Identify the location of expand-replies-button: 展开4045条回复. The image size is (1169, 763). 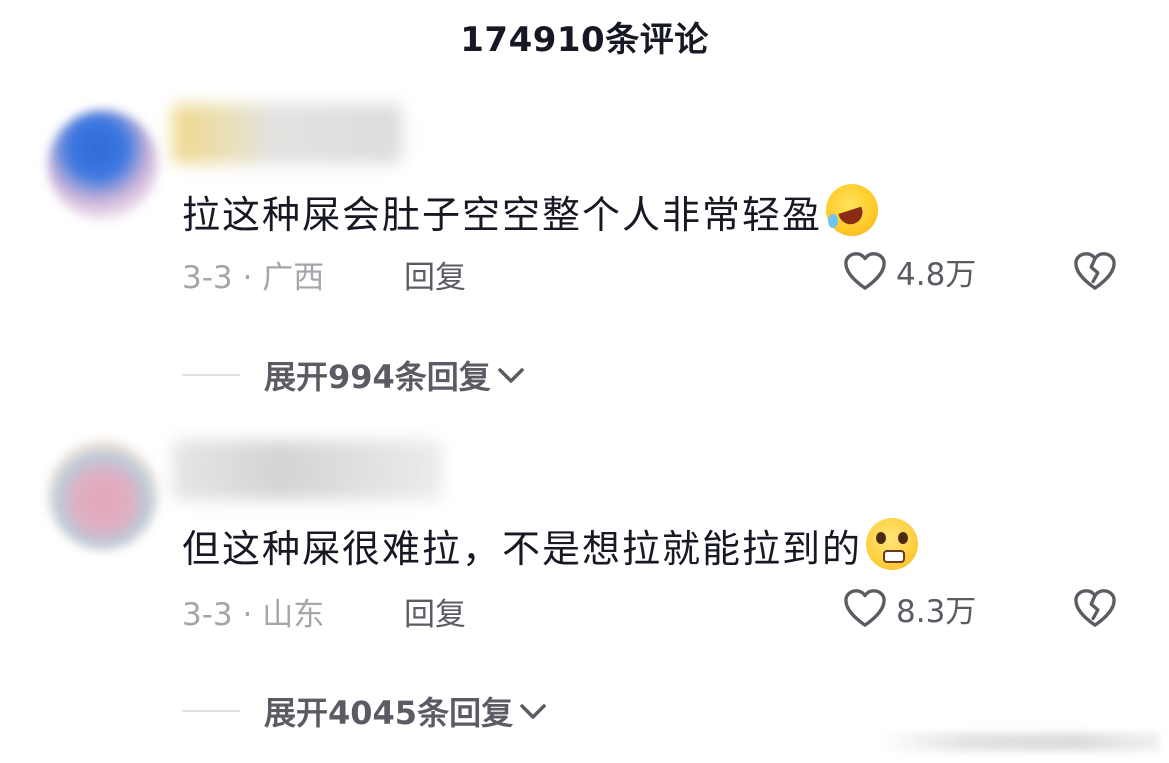
(364, 711).